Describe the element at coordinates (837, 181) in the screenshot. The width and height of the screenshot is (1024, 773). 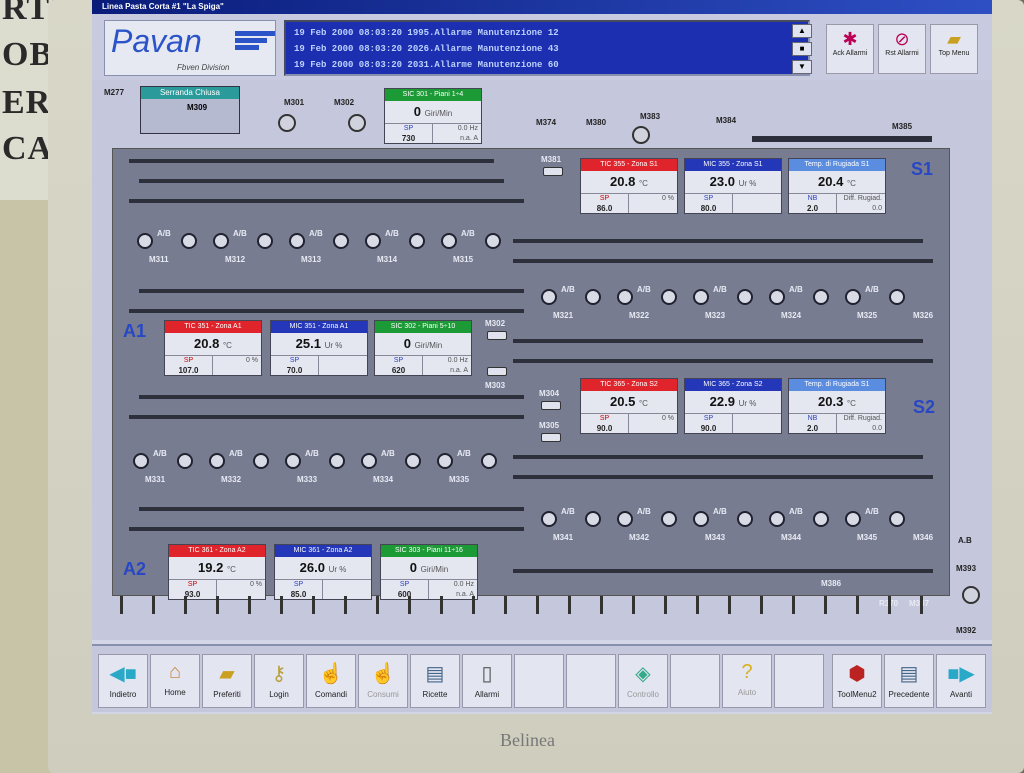
I see `panel-value: 20.4 °C` at that location.